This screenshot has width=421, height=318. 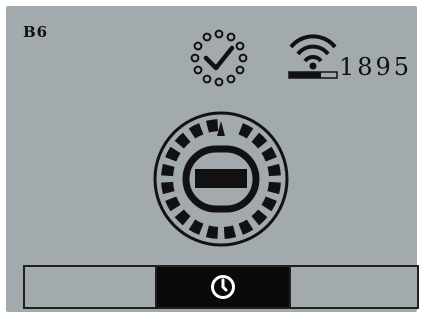 I want to click on clock-icon, so click(x=223, y=287).